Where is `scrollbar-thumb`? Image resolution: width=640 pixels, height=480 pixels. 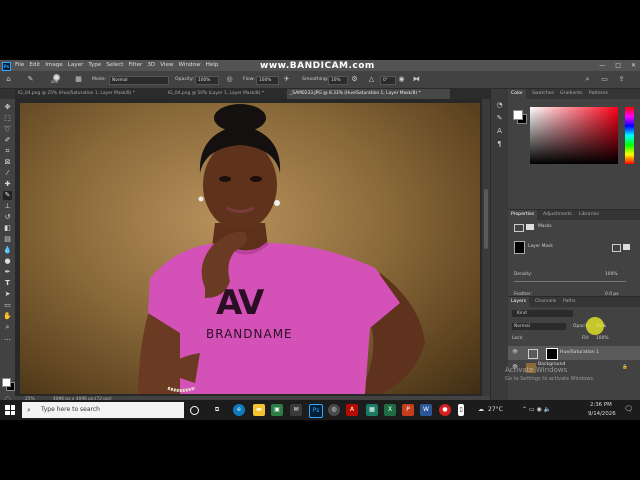
scrollbar-thumb is located at coordinates (486, 219).